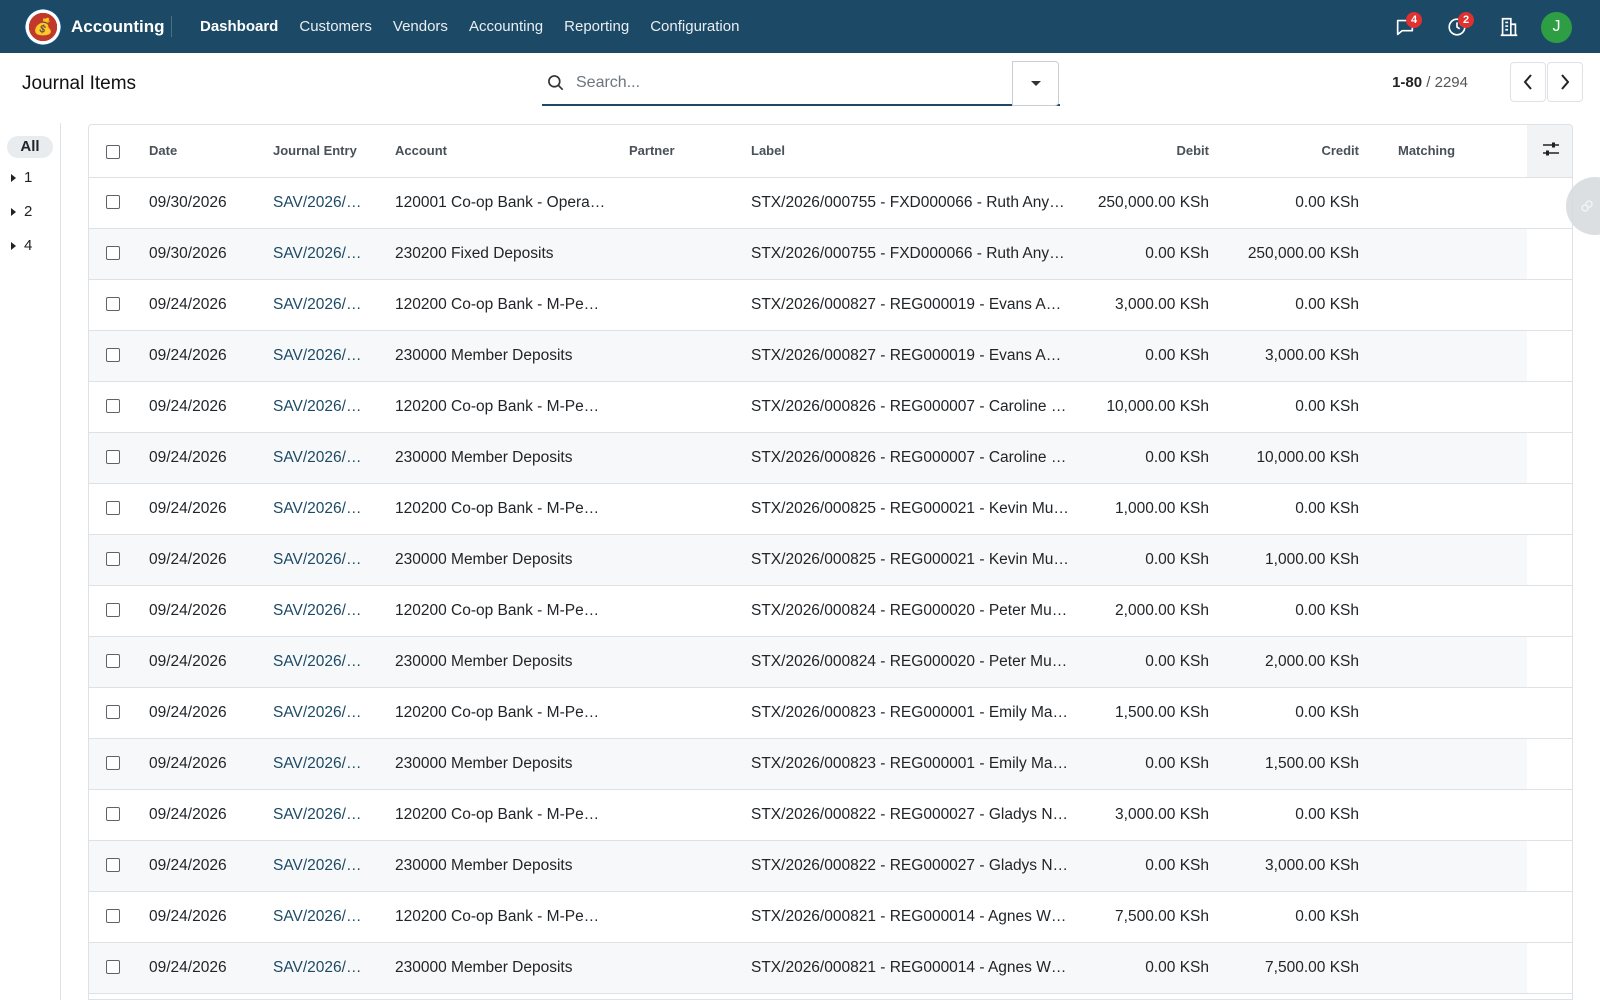 The image size is (1600, 1000). Describe the element at coordinates (1528, 82) in the screenshot. I see `pager-previous-button` at that location.